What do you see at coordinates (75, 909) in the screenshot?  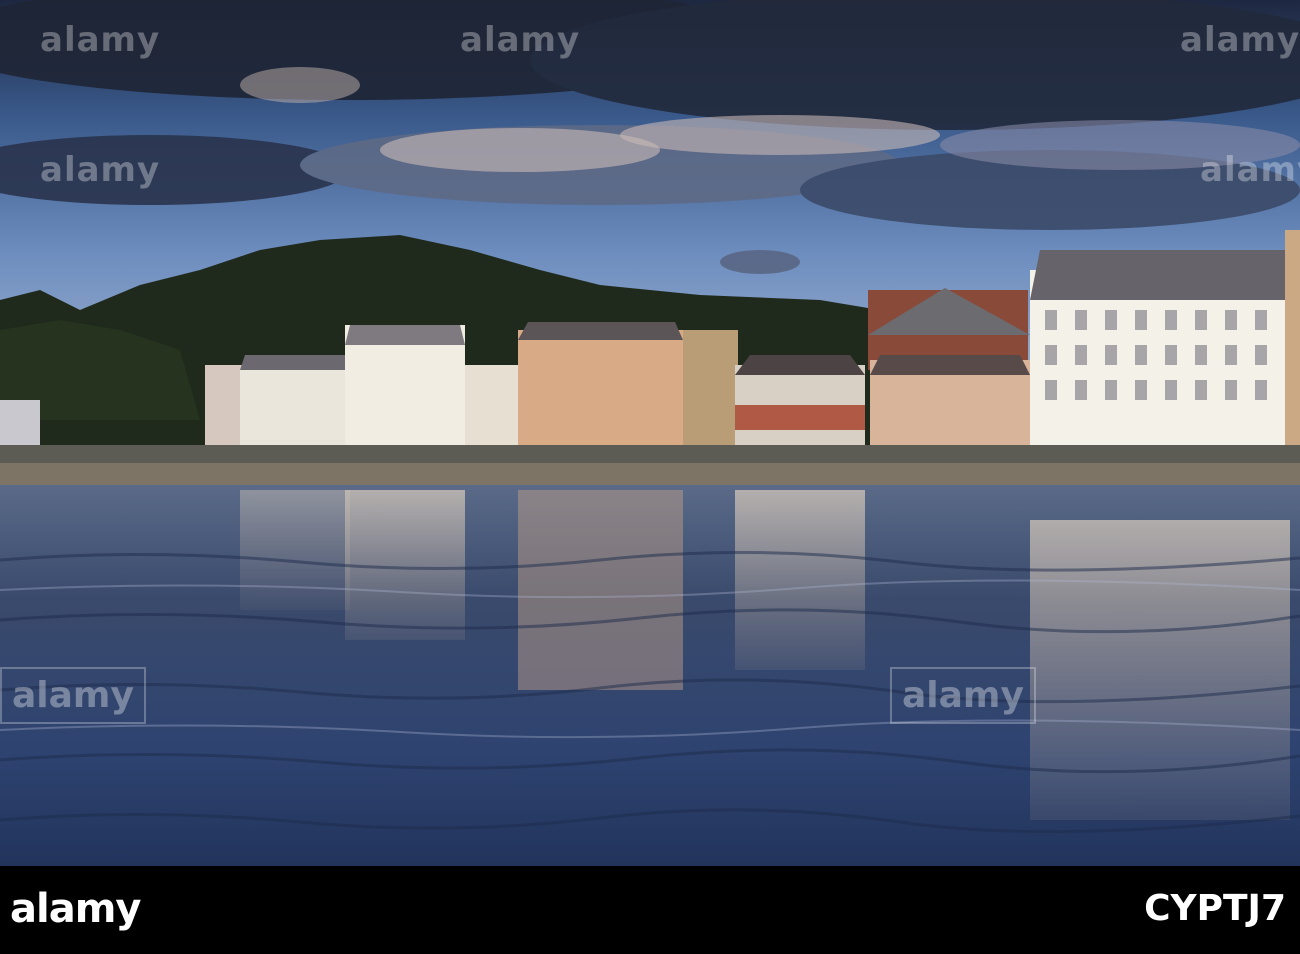 I see `alamy-logo: alamy` at bounding box center [75, 909].